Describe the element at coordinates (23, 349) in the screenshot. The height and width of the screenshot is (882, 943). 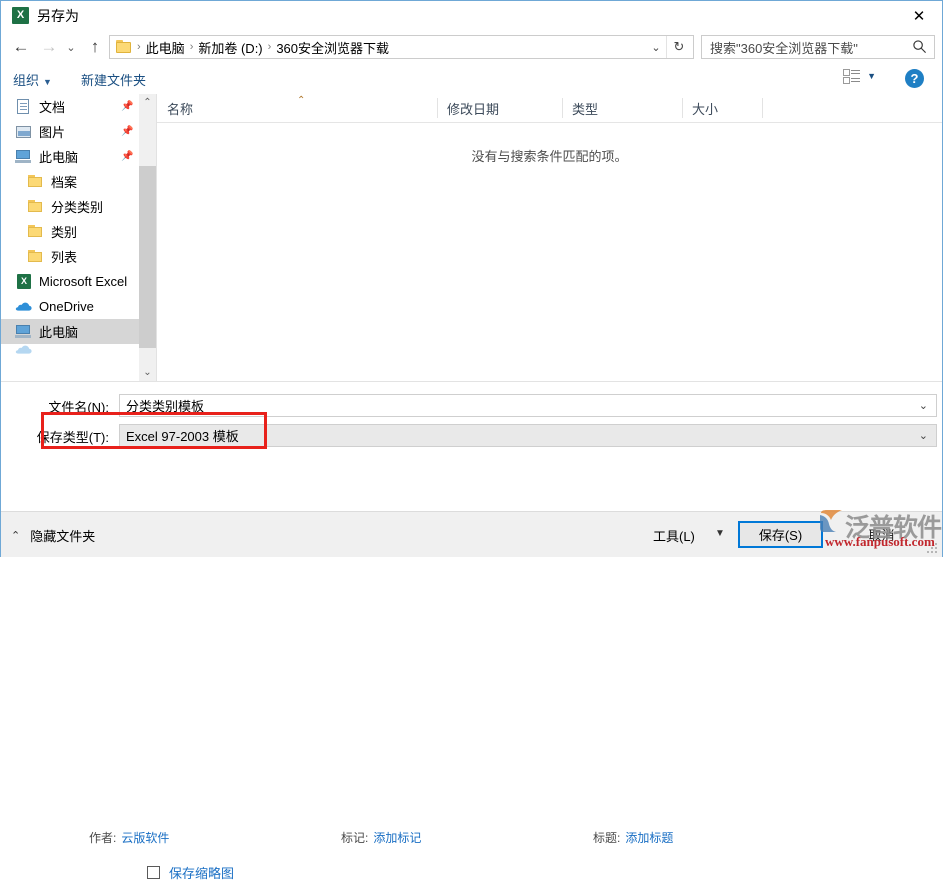
I see `network-icon` at that location.